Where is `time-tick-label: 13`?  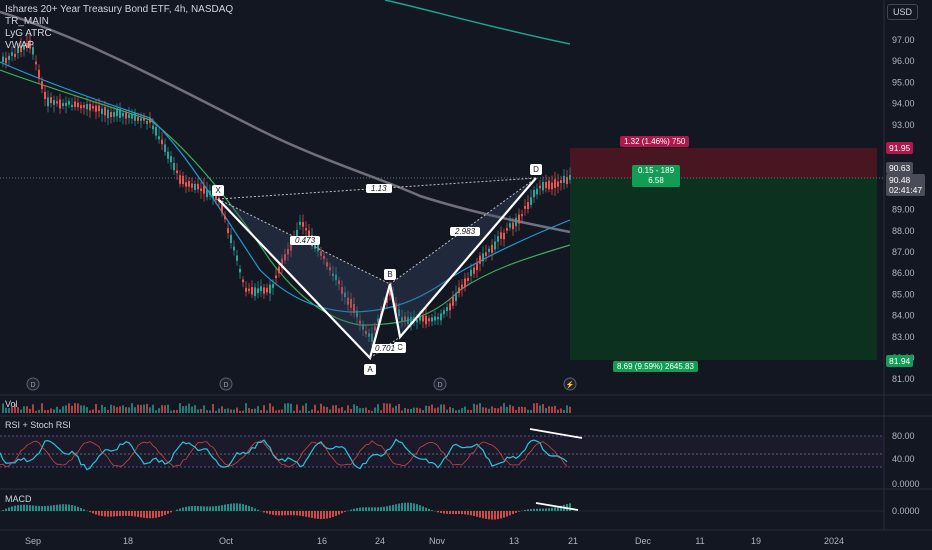
time-tick-label: 13 is located at coordinates (514, 541).